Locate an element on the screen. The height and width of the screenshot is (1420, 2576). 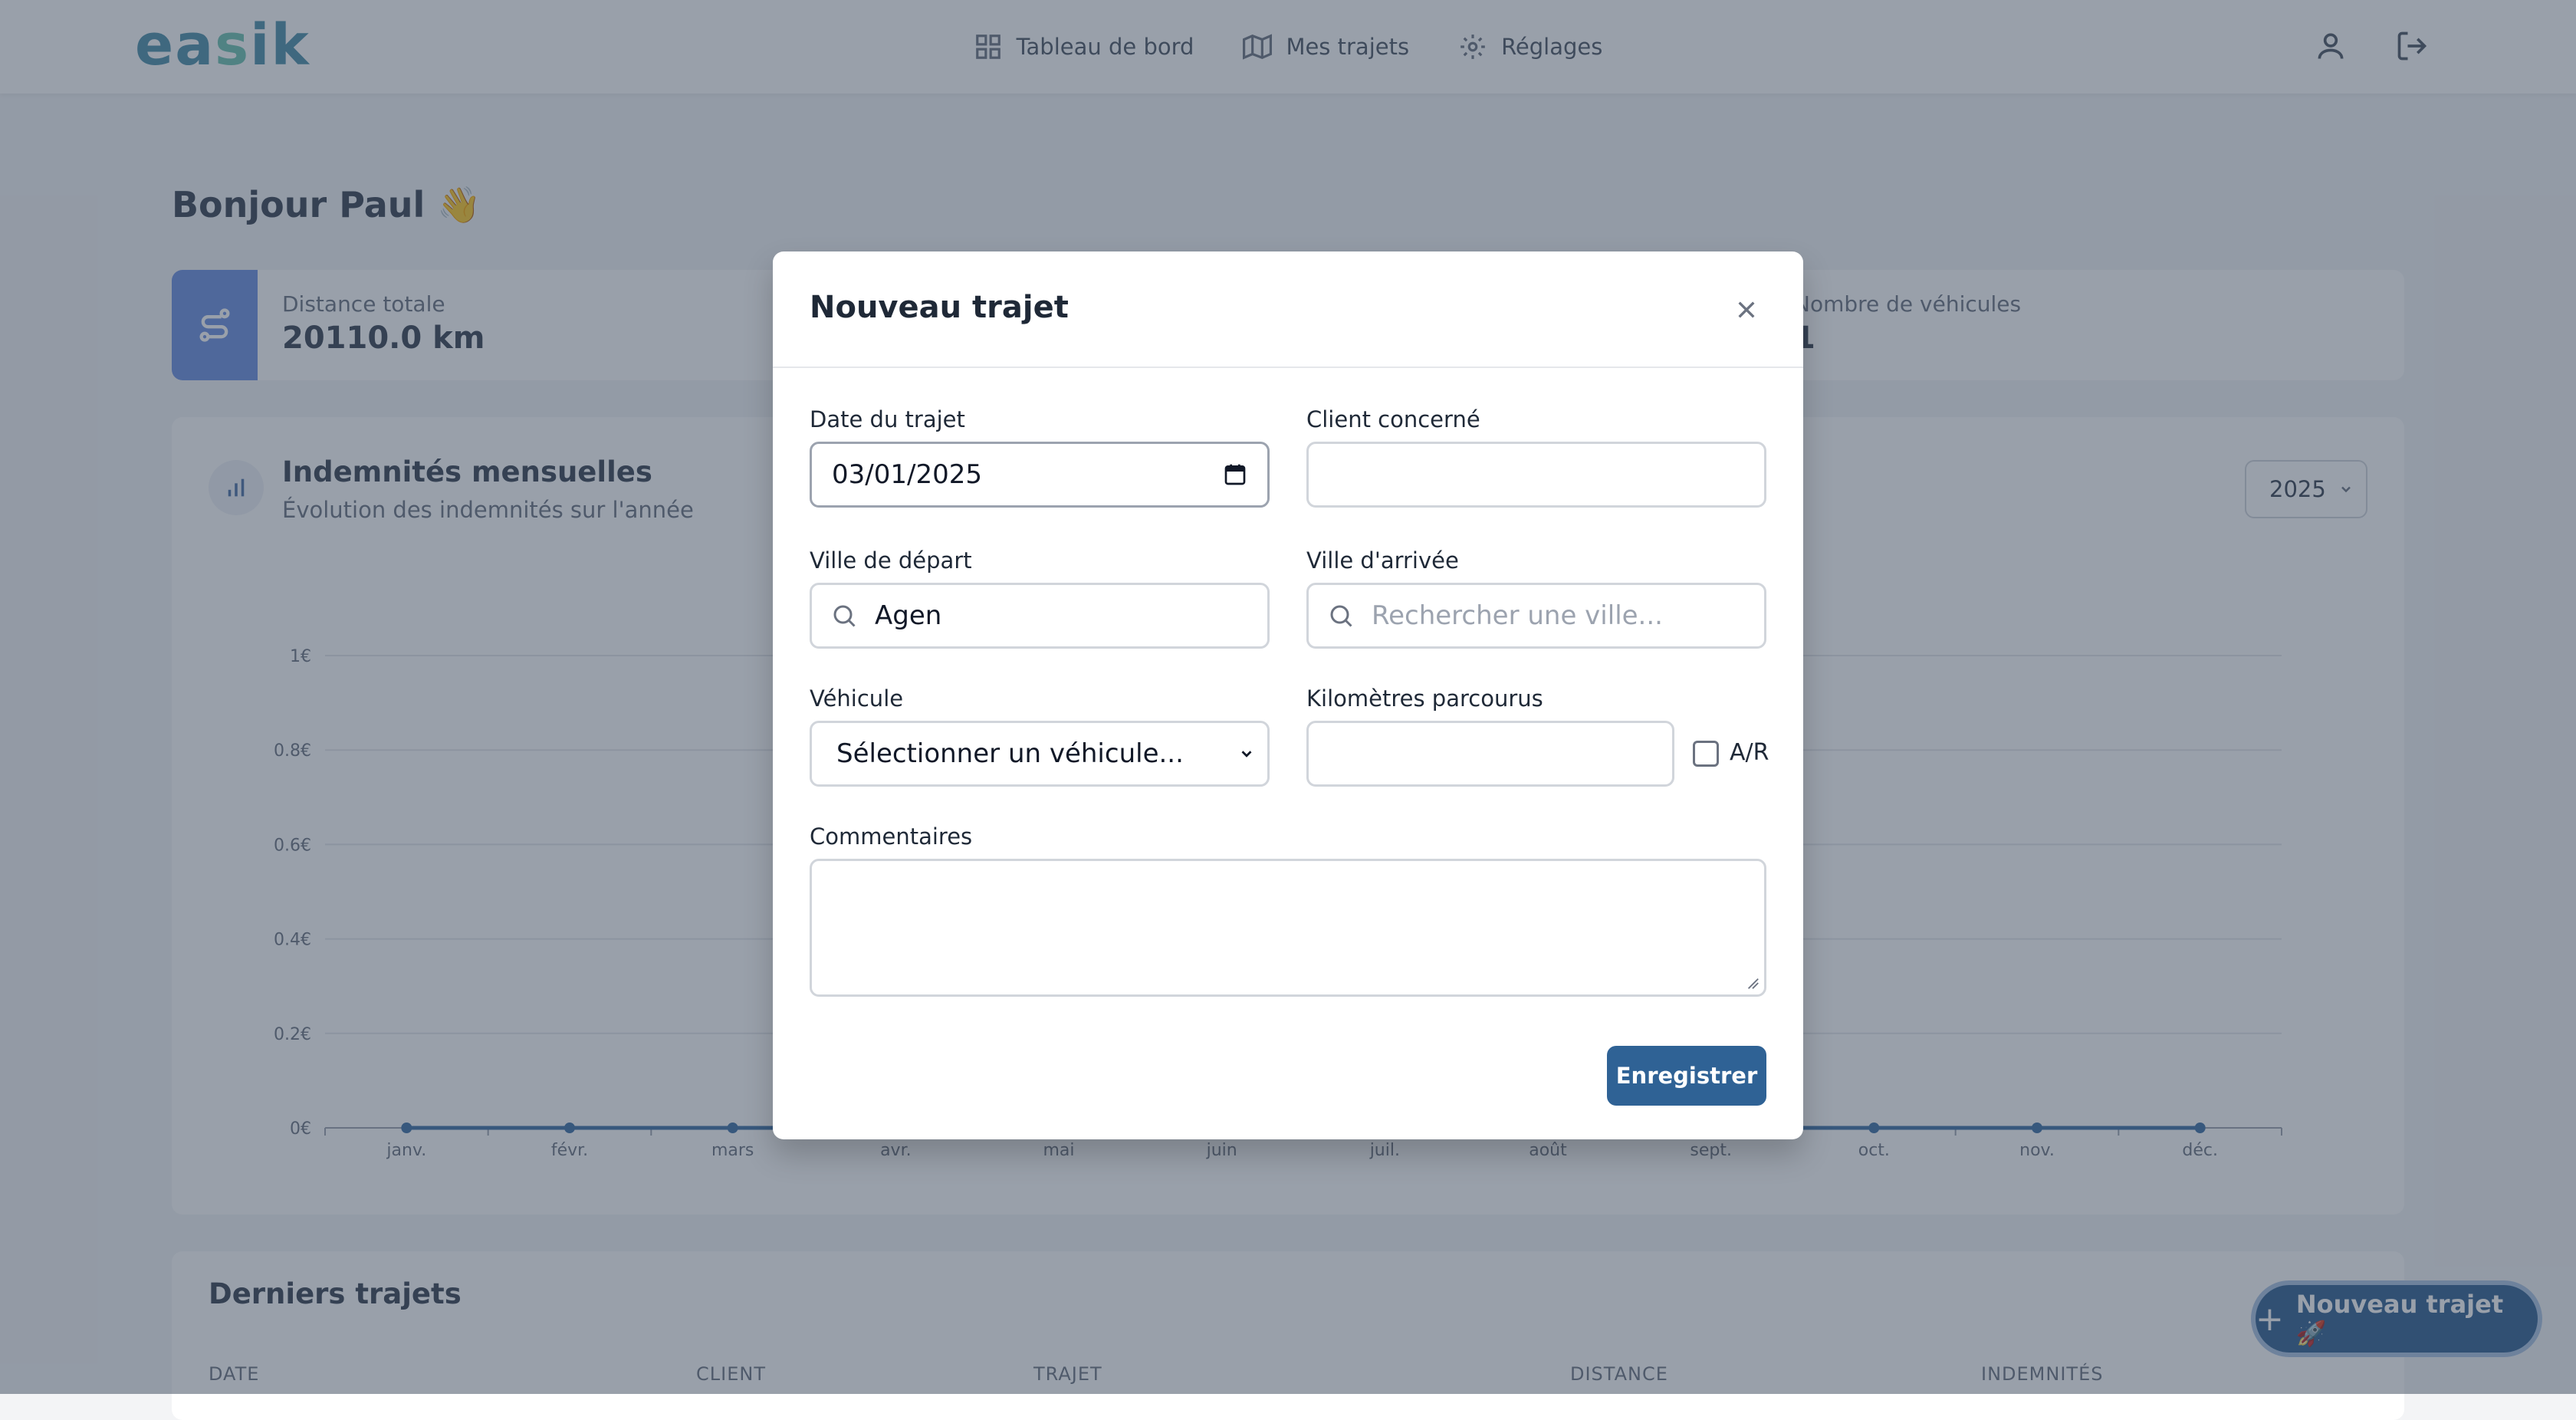
comments-textarea is located at coordinates (1288, 928).